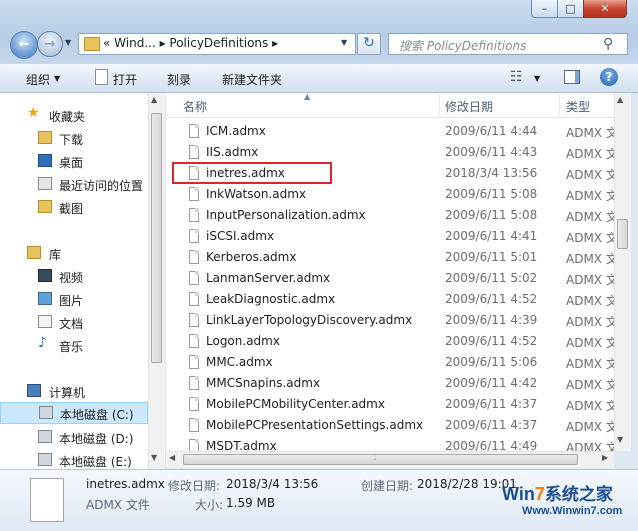 The width and height of the screenshot is (638, 531). What do you see at coordinates (491, 320) in the screenshot?
I see `file-date: 2009/6/11 4:39` at bounding box center [491, 320].